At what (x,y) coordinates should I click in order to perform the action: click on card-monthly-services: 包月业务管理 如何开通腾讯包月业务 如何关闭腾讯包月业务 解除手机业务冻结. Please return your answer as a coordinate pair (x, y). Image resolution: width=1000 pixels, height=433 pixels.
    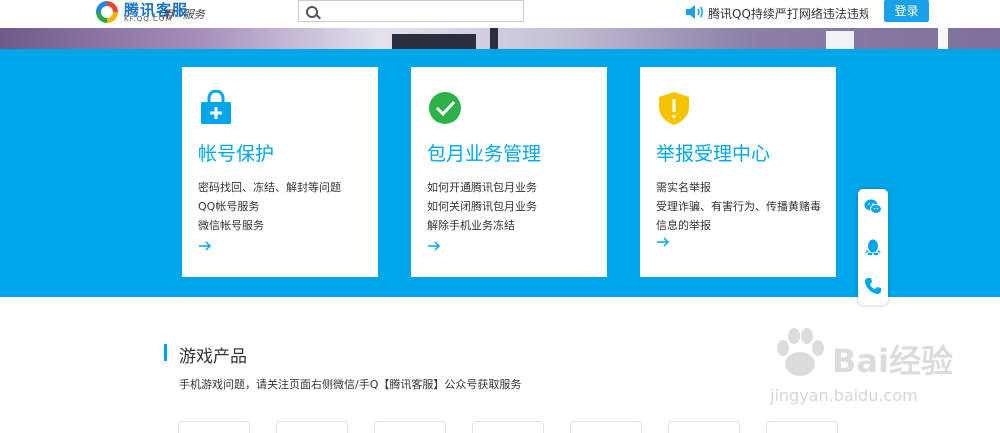
    Looking at the image, I should click on (509, 172).